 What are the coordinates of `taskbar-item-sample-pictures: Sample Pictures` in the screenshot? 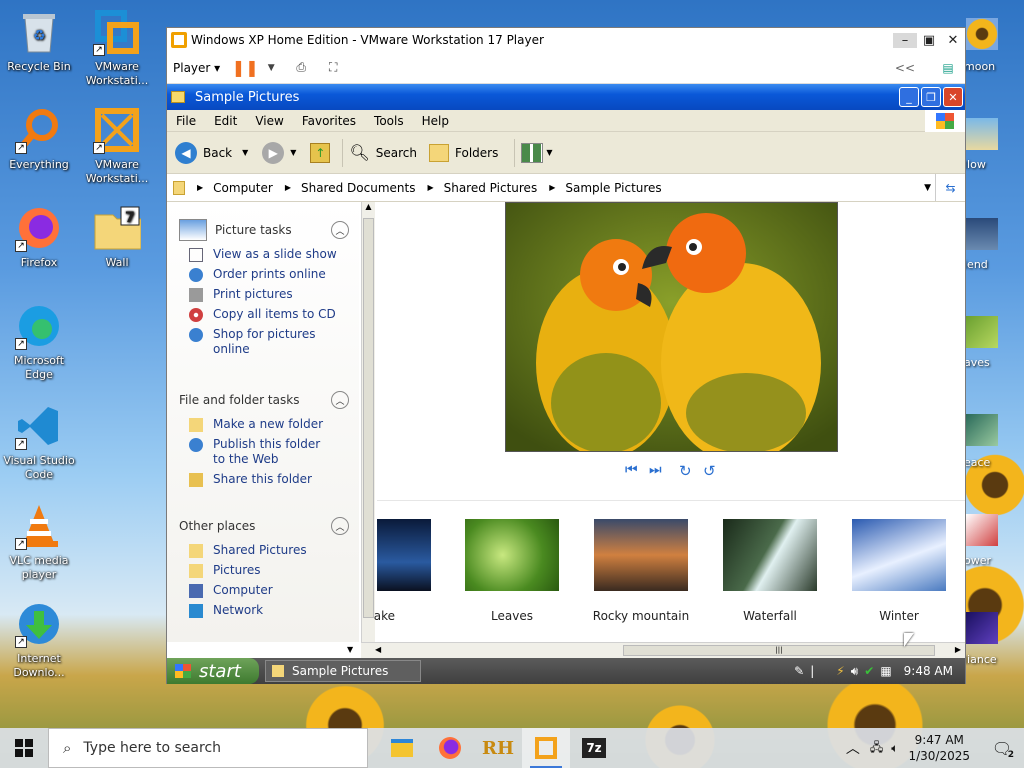 It's located at (343, 671).